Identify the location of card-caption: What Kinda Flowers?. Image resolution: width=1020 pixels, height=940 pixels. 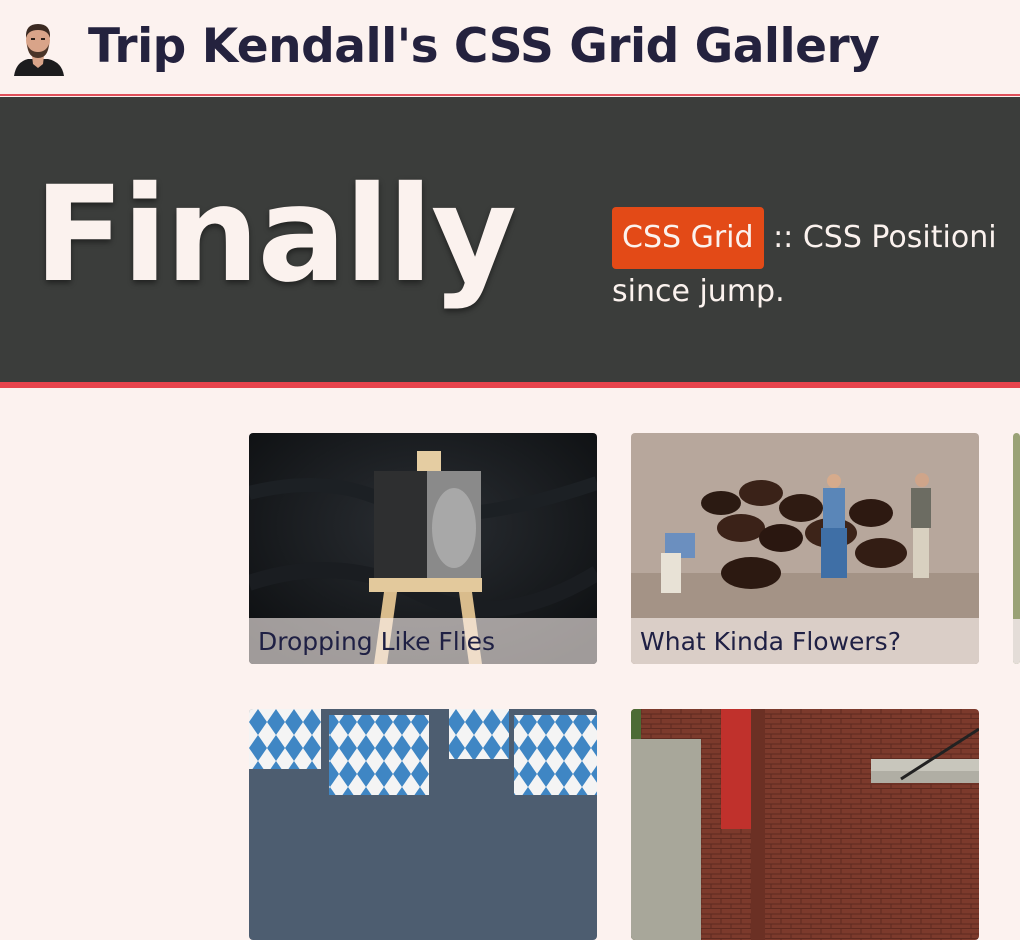
(805, 641).